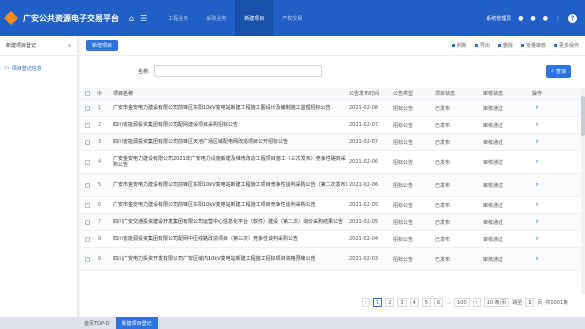  I want to click on col-status: 项目状态, so click(459, 93).